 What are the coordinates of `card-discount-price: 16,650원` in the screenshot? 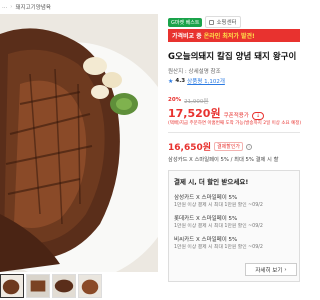 It's located at (190, 148).